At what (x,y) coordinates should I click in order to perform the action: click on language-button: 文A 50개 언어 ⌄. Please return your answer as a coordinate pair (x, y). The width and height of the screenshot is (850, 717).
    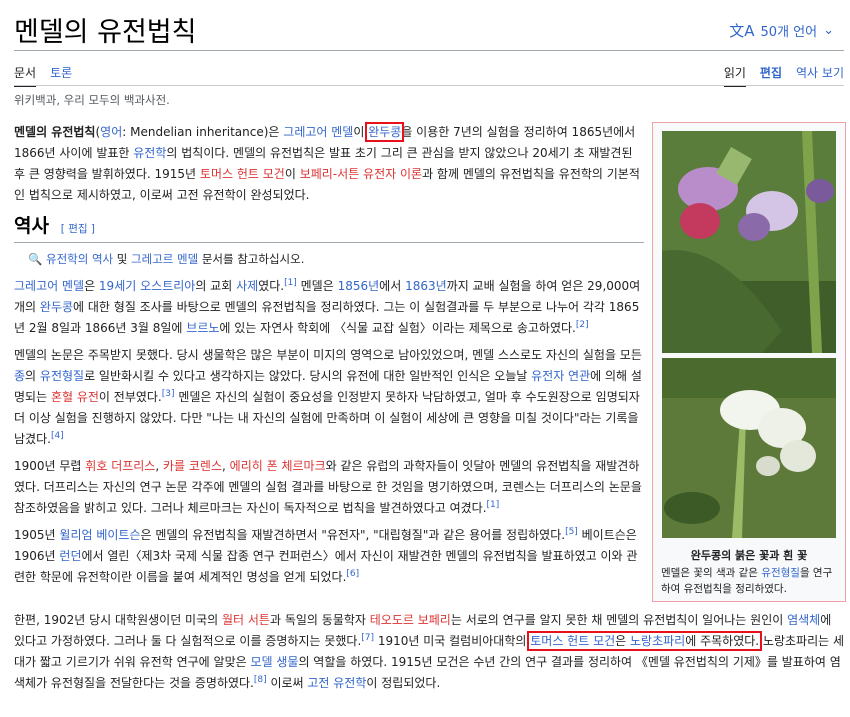
    Looking at the image, I should click on (781, 30).